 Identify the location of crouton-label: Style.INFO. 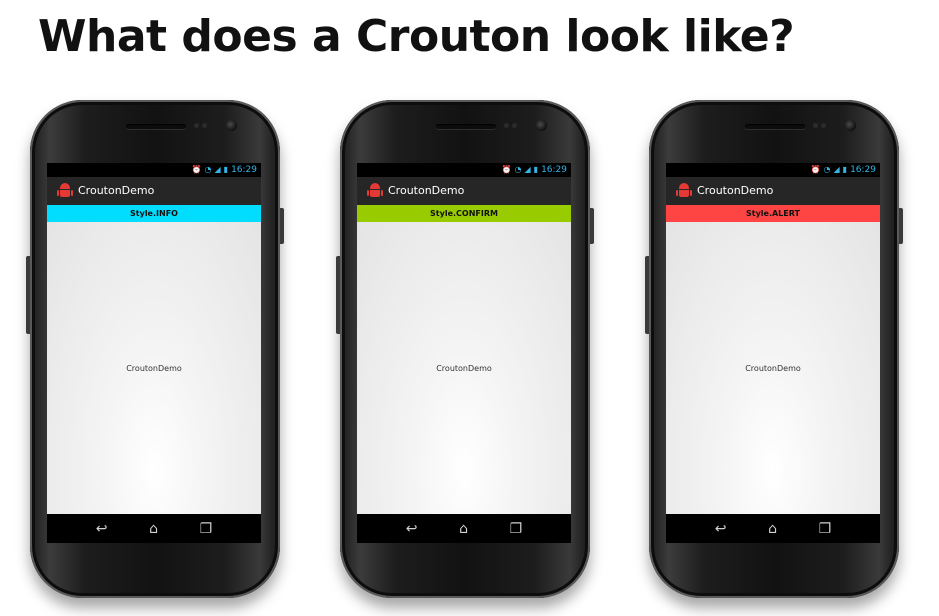
(154, 213).